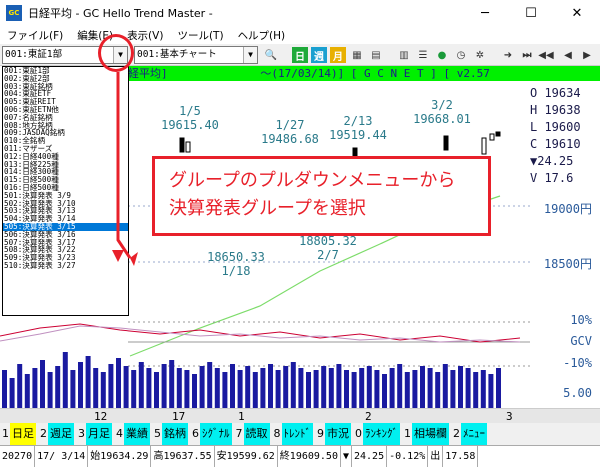  I want to click on tab-8: 9 市況, so click(334, 434).